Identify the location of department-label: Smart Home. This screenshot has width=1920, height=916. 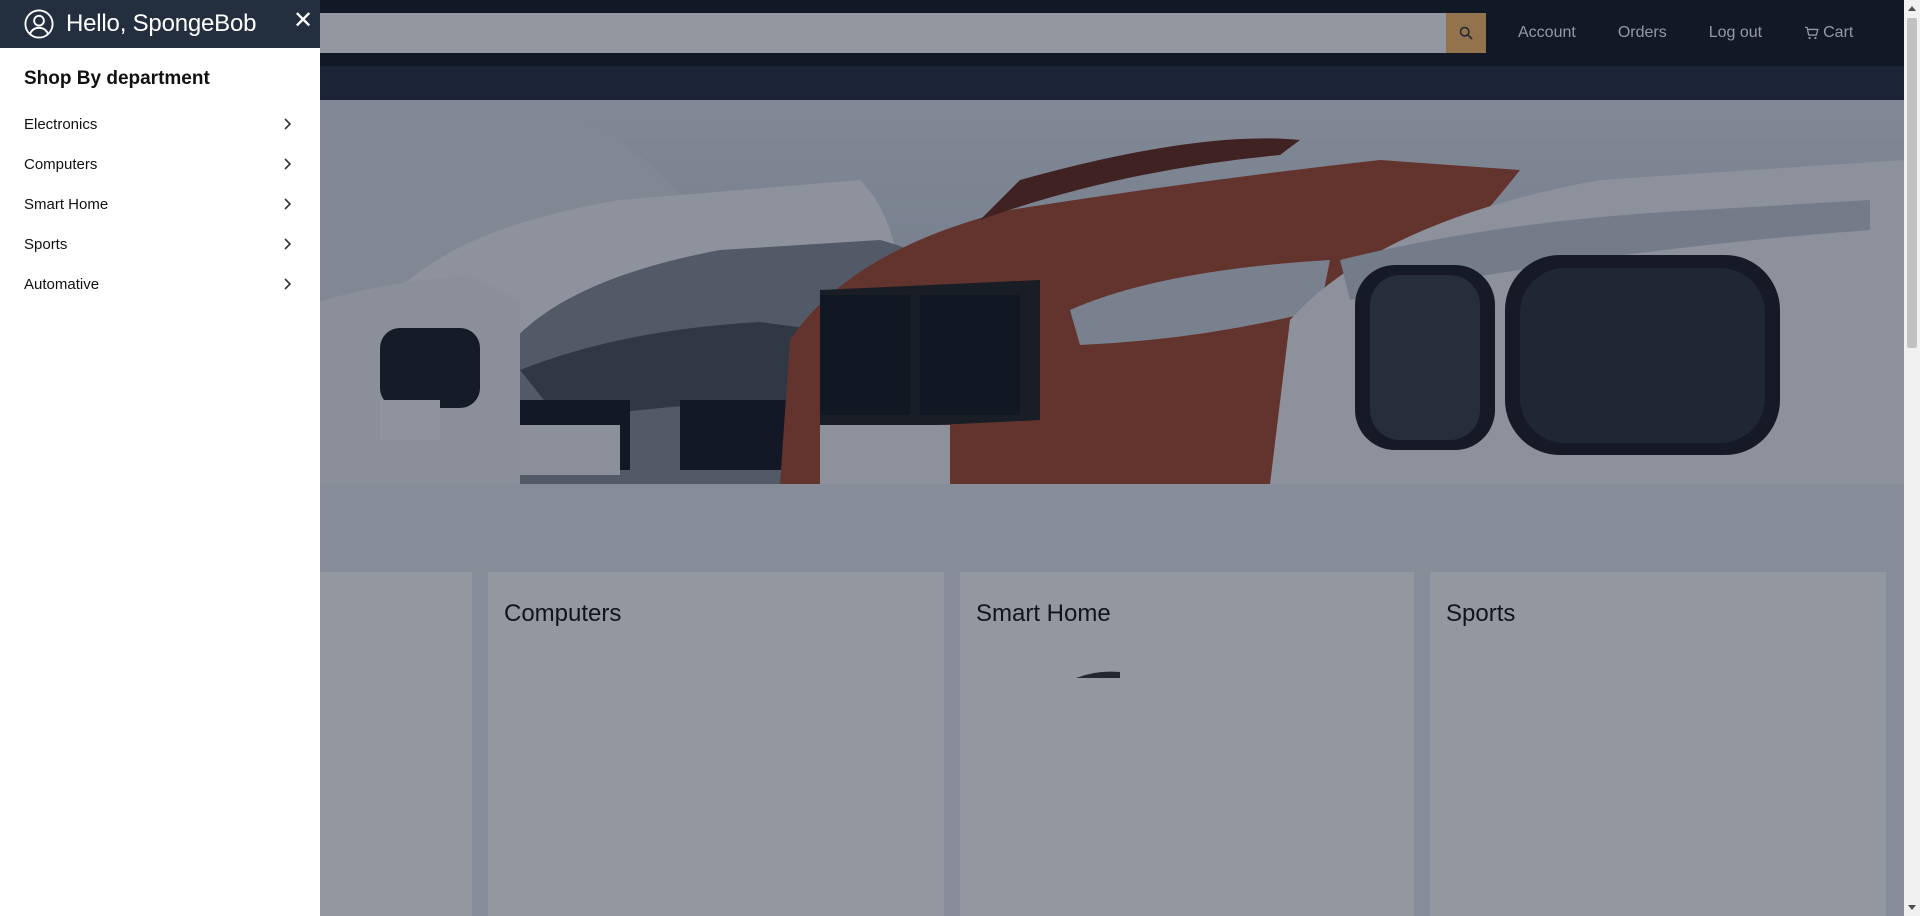
(66, 204).